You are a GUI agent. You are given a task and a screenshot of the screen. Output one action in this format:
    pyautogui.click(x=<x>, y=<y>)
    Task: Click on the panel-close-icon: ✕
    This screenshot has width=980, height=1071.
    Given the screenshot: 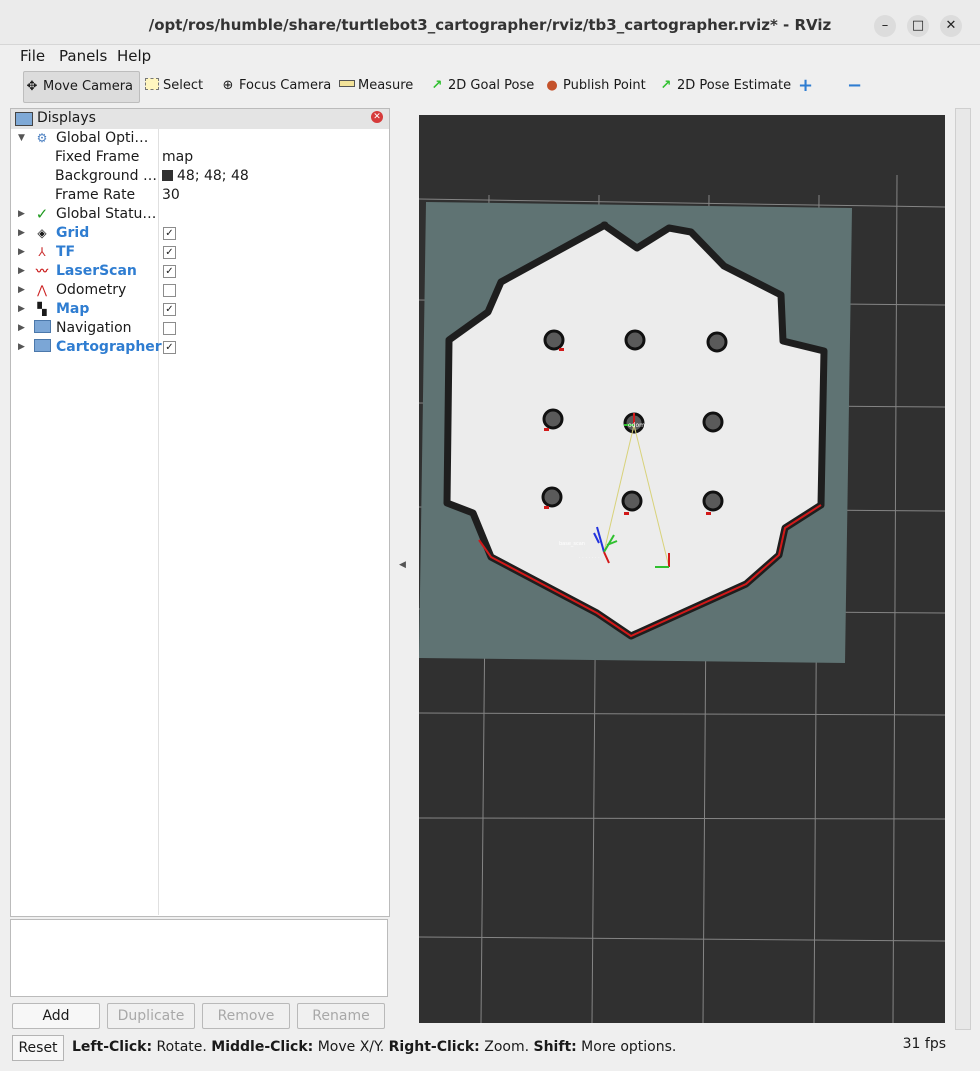 What is the action you would take?
    pyautogui.click(x=377, y=117)
    